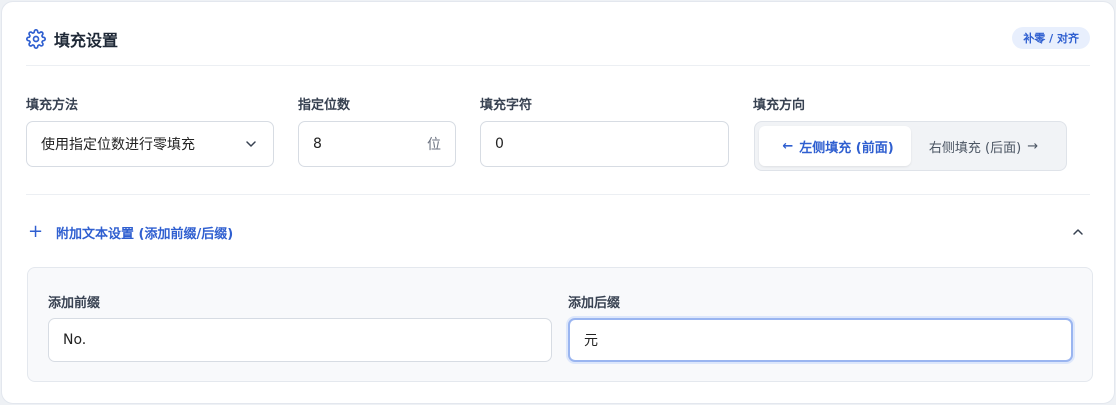  What do you see at coordinates (300, 340) in the screenshot?
I see `prefix-input: No.` at bounding box center [300, 340].